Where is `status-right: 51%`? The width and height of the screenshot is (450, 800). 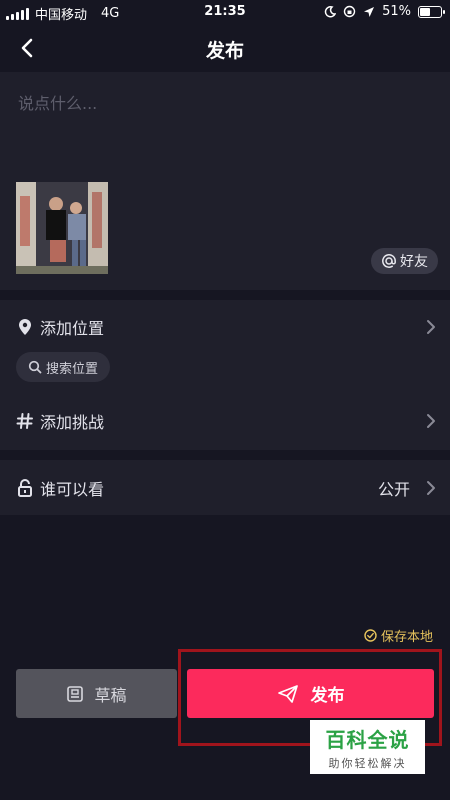 status-right: 51% is located at coordinates (384, 11).